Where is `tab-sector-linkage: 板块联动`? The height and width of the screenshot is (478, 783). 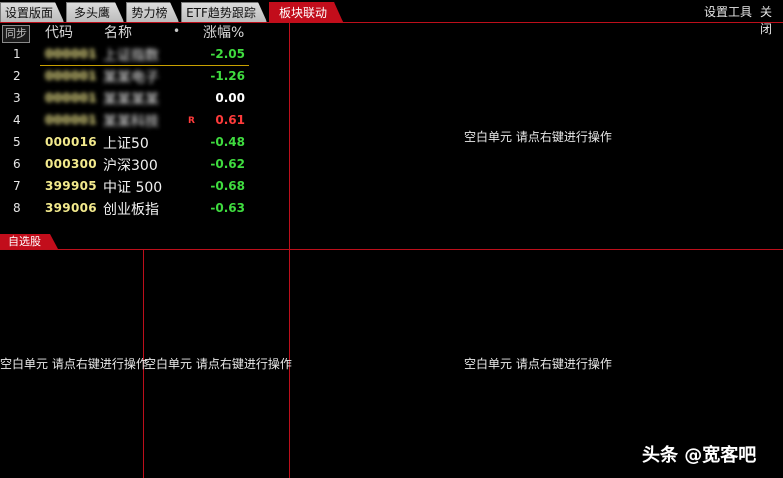 tab-sector-linkage: 板块联动 is located at coordinates (306, 12).